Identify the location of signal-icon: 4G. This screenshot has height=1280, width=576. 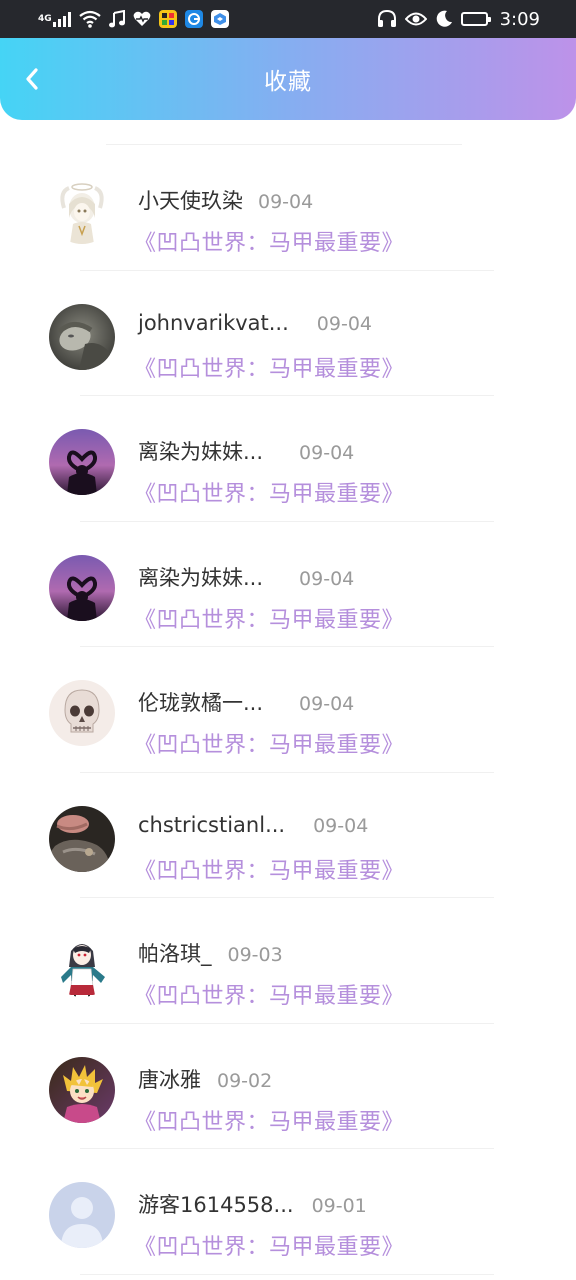
(54, 19).